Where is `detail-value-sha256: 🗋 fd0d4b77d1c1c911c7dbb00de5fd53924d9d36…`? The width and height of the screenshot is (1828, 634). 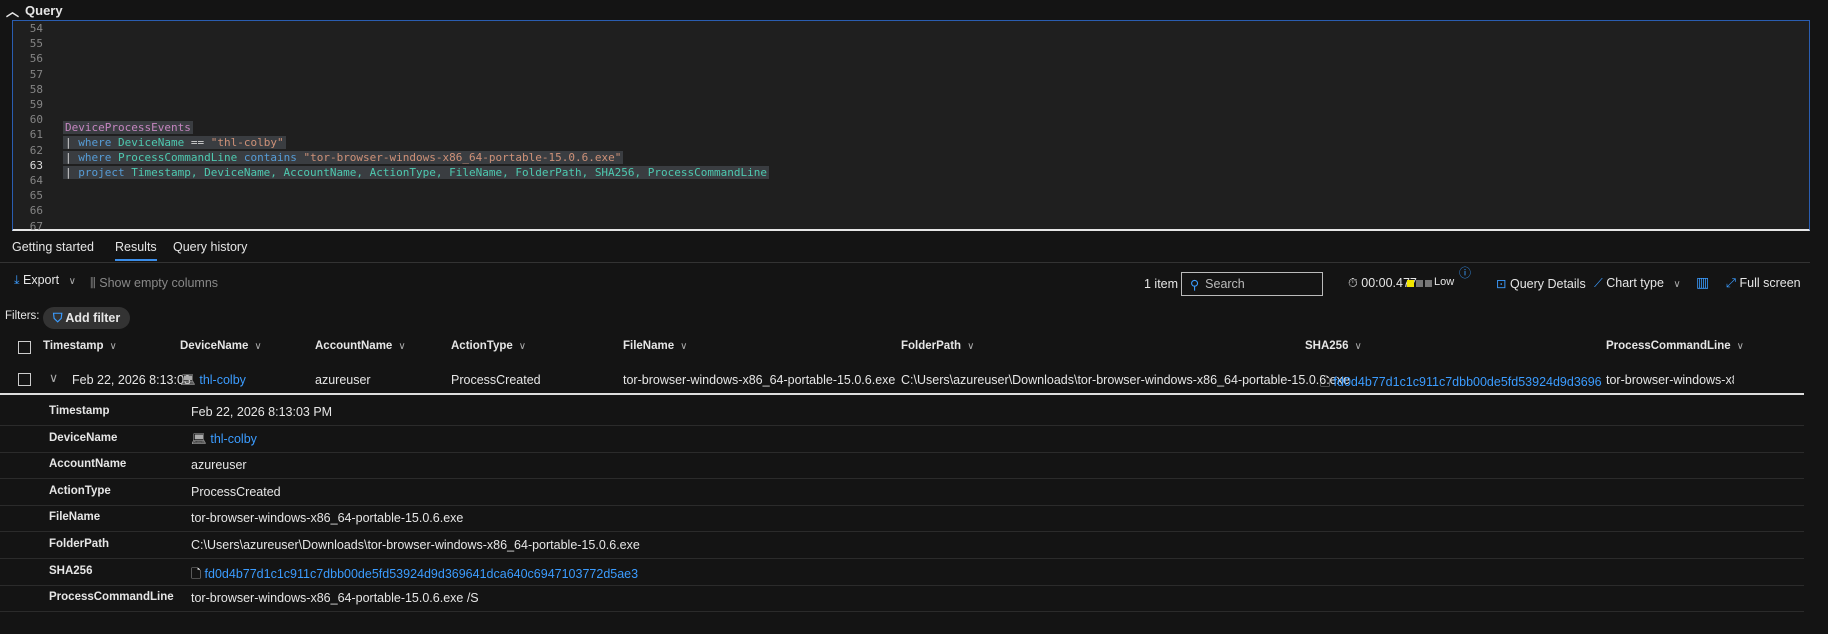 detail-value-sha256: 🗋 fd0d4b77d1c1c911c7dbb00de5fd53924d9d36… is located at coordinates (414, 575).